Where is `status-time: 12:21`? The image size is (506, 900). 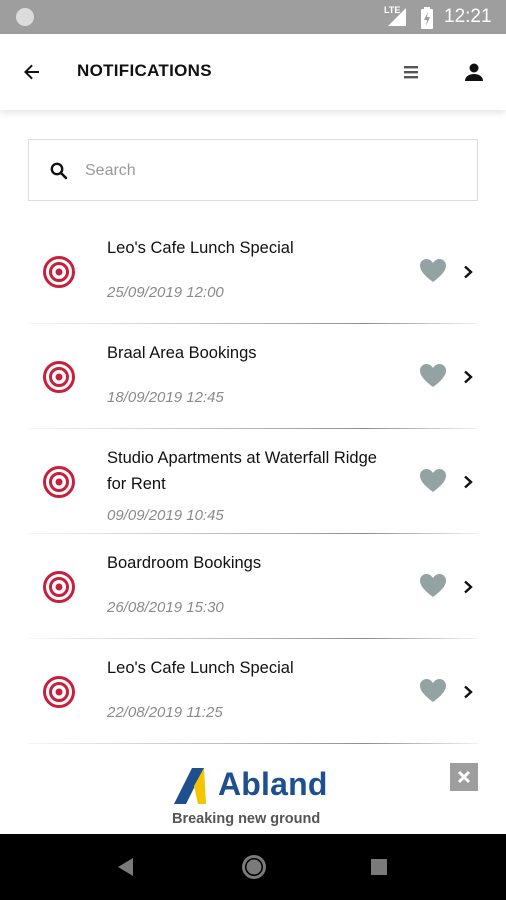 status-time: 12:21 is located at coordinates (468, 16).